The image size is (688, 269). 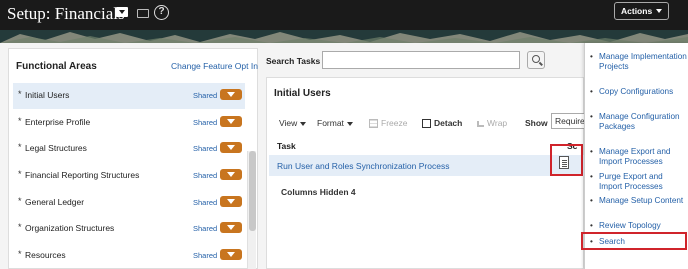 I want to click on functional-area-label: Organization Structures, so click(x=69, y=228).